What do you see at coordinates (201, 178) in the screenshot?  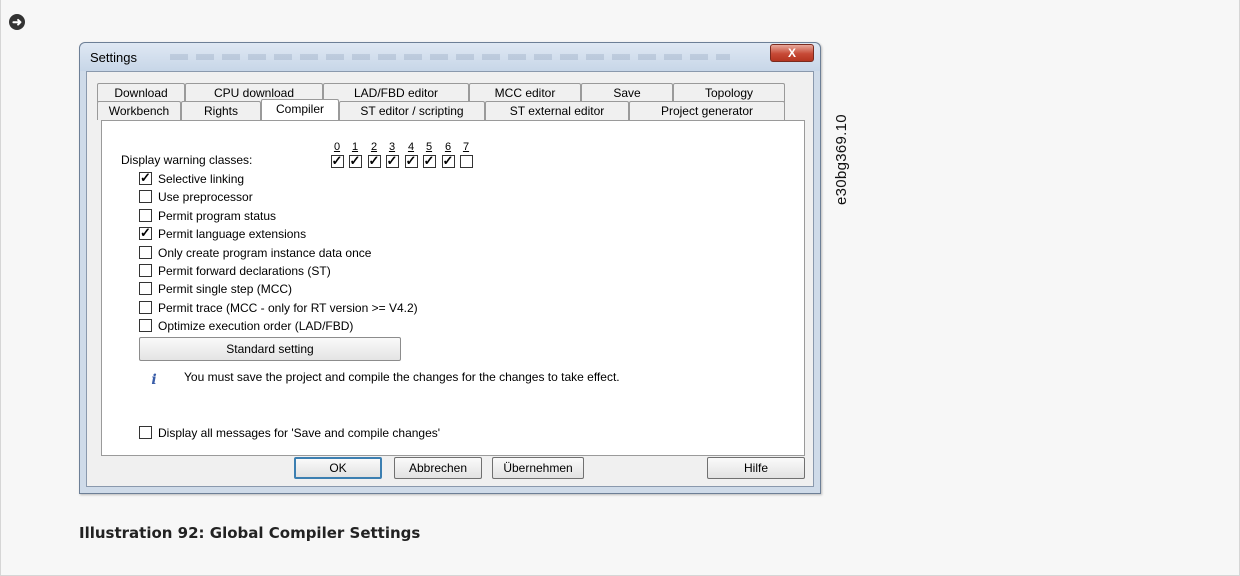 I see `option-label: Selective linking` at bounding box center [201, 178].